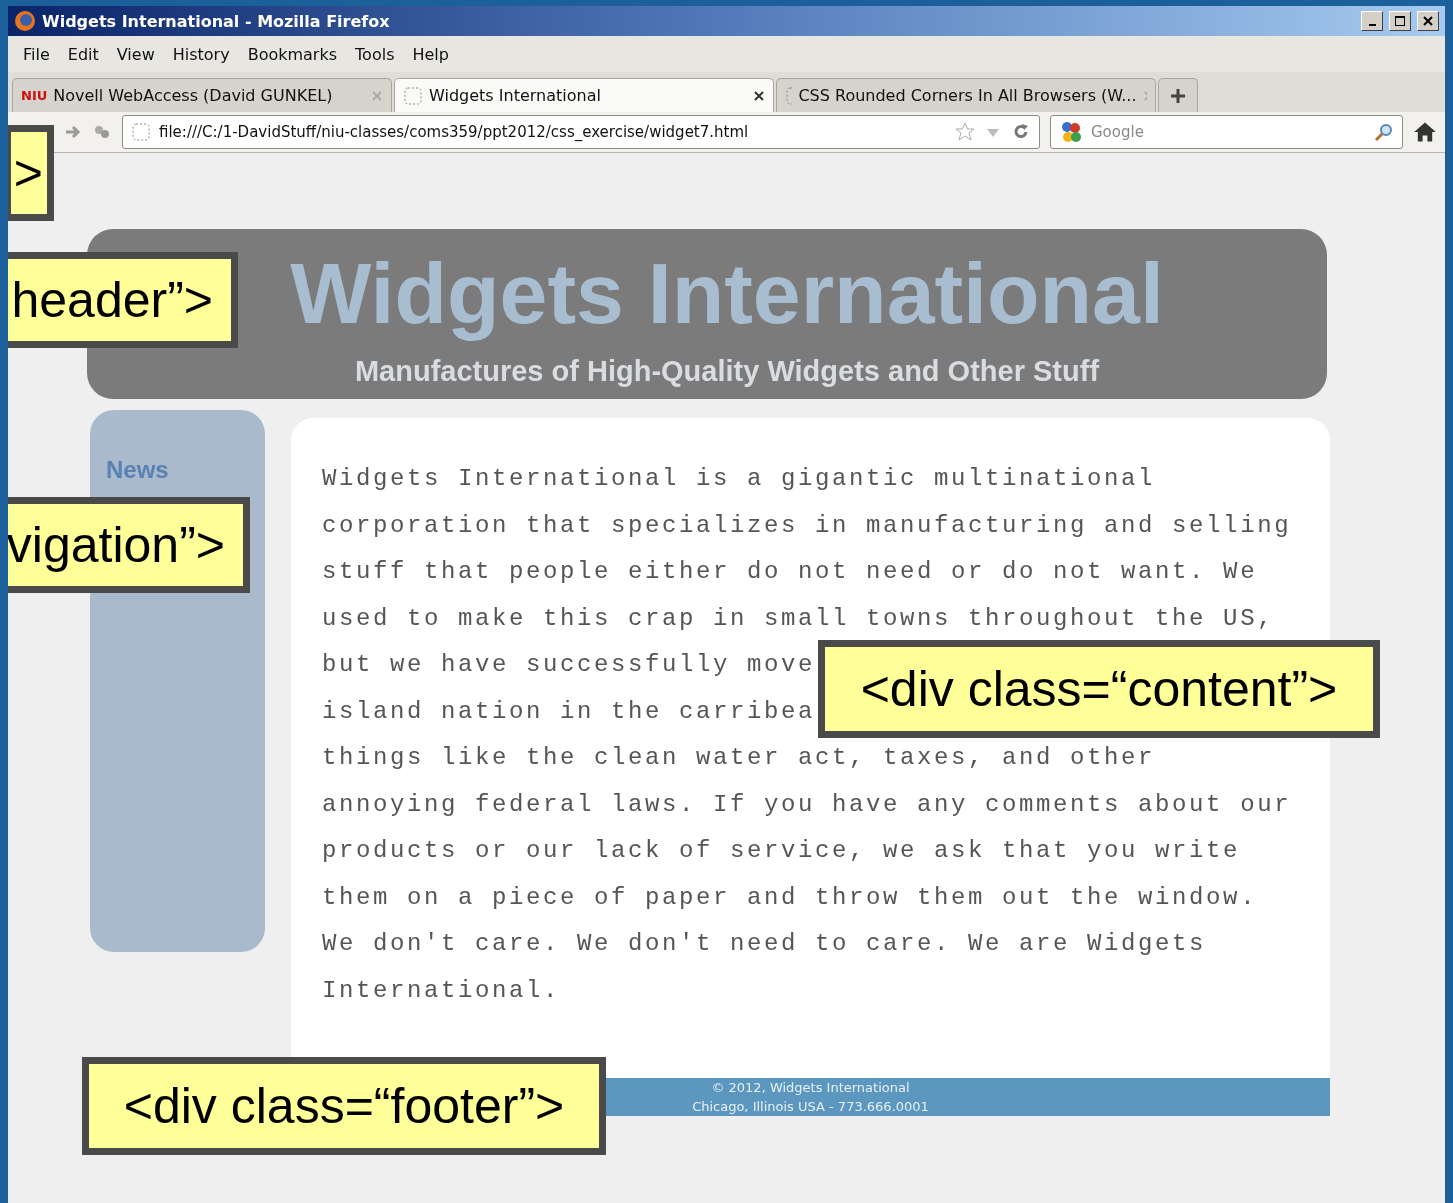 The height and width of the screenshot is (1203, 1453). Describe the element at coordinates (764, 944) in the screenshot. I see `content-text-line: We don't care. We don't need to care. We are Widgets` at that location.